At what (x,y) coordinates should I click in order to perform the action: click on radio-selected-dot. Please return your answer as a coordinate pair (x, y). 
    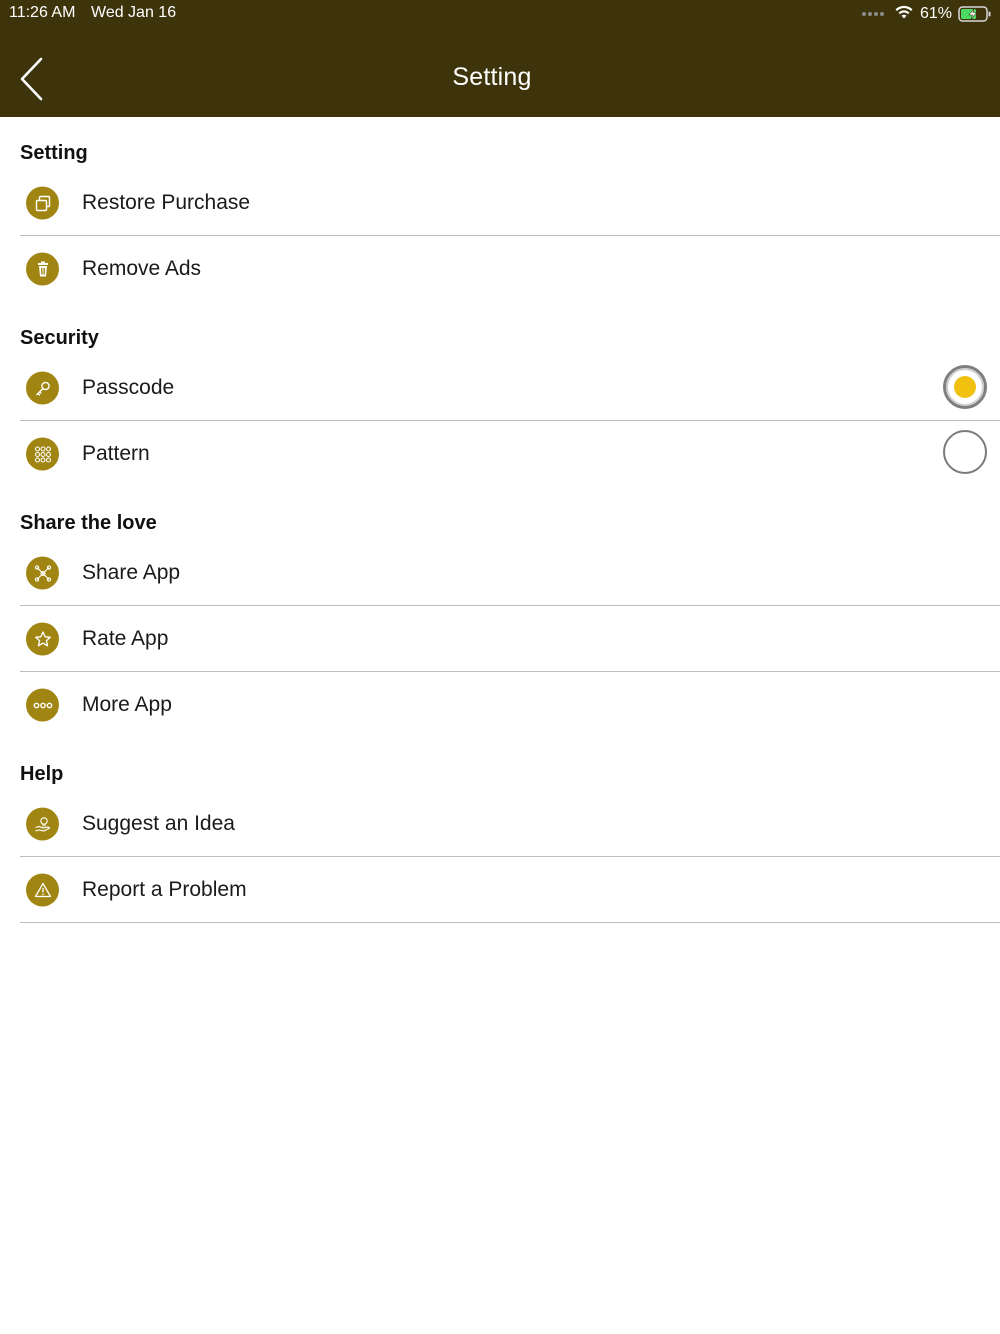
    Looking at the image, I should click on (965, 387).